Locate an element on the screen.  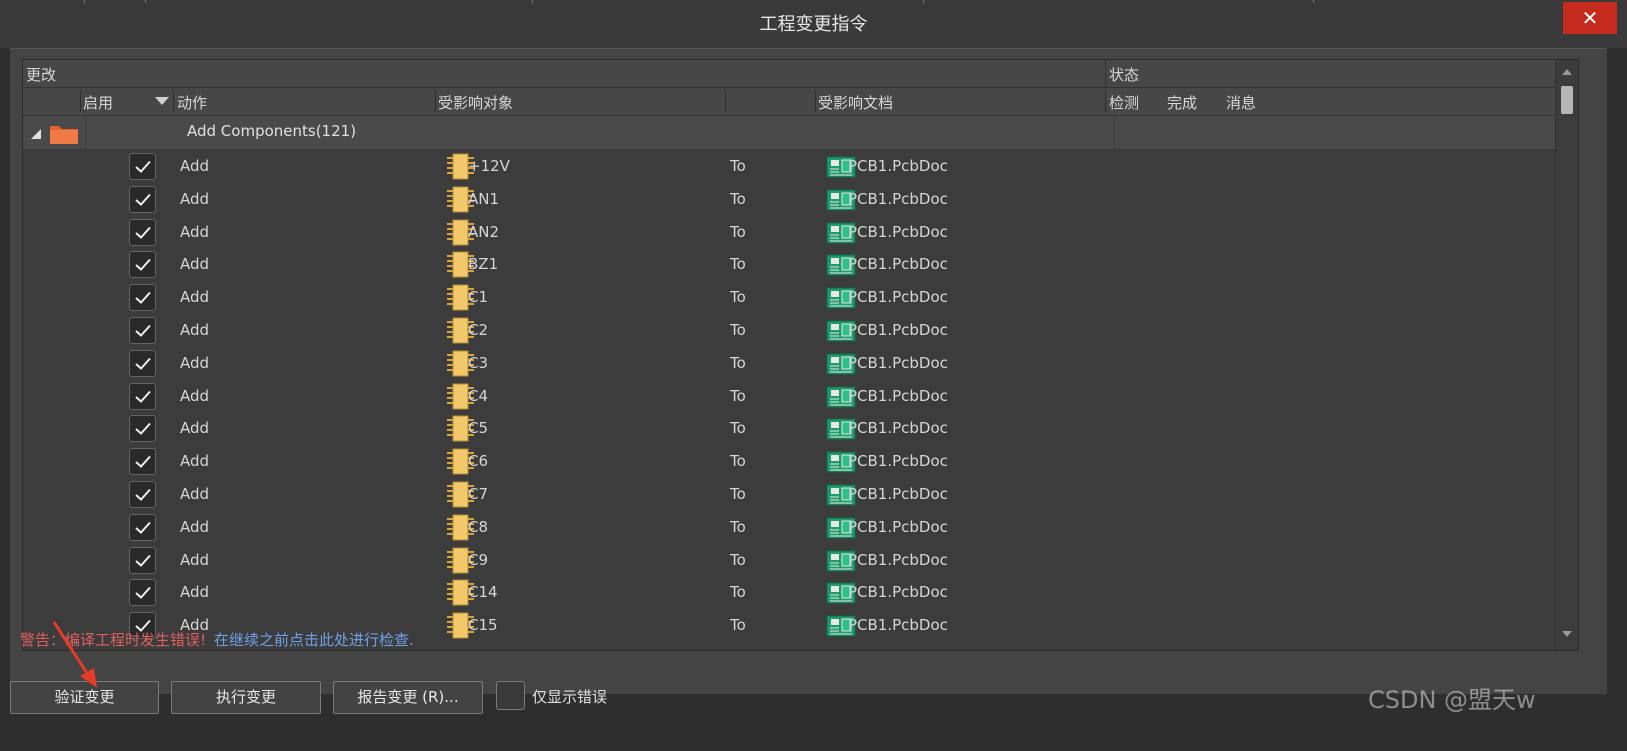
column-message: 消息 is located at coordinates (1241, 102).